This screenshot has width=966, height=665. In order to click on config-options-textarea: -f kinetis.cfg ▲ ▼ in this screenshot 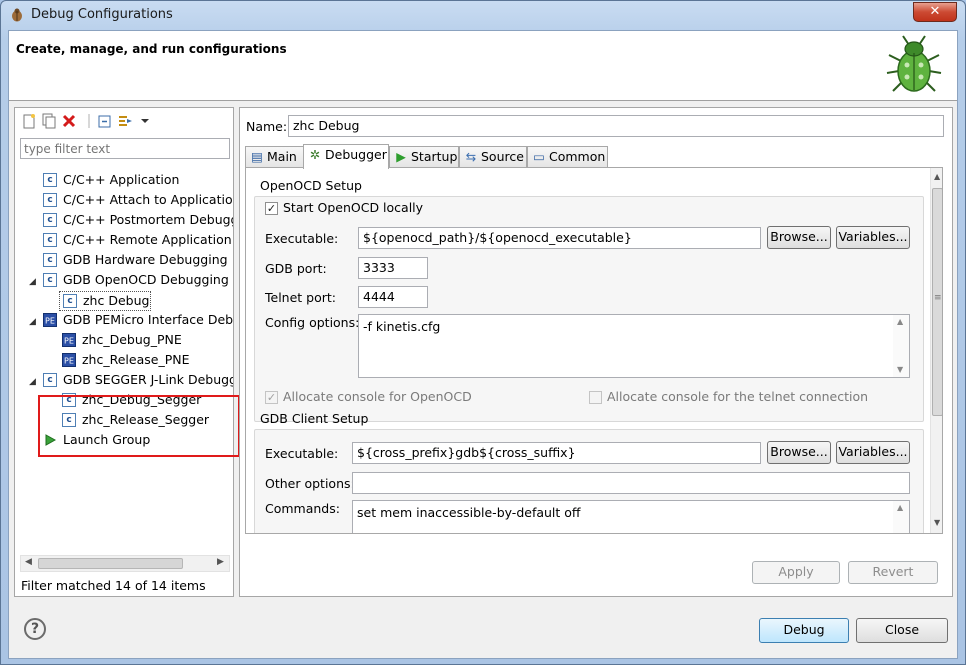, I will do `click(634, 346)`.